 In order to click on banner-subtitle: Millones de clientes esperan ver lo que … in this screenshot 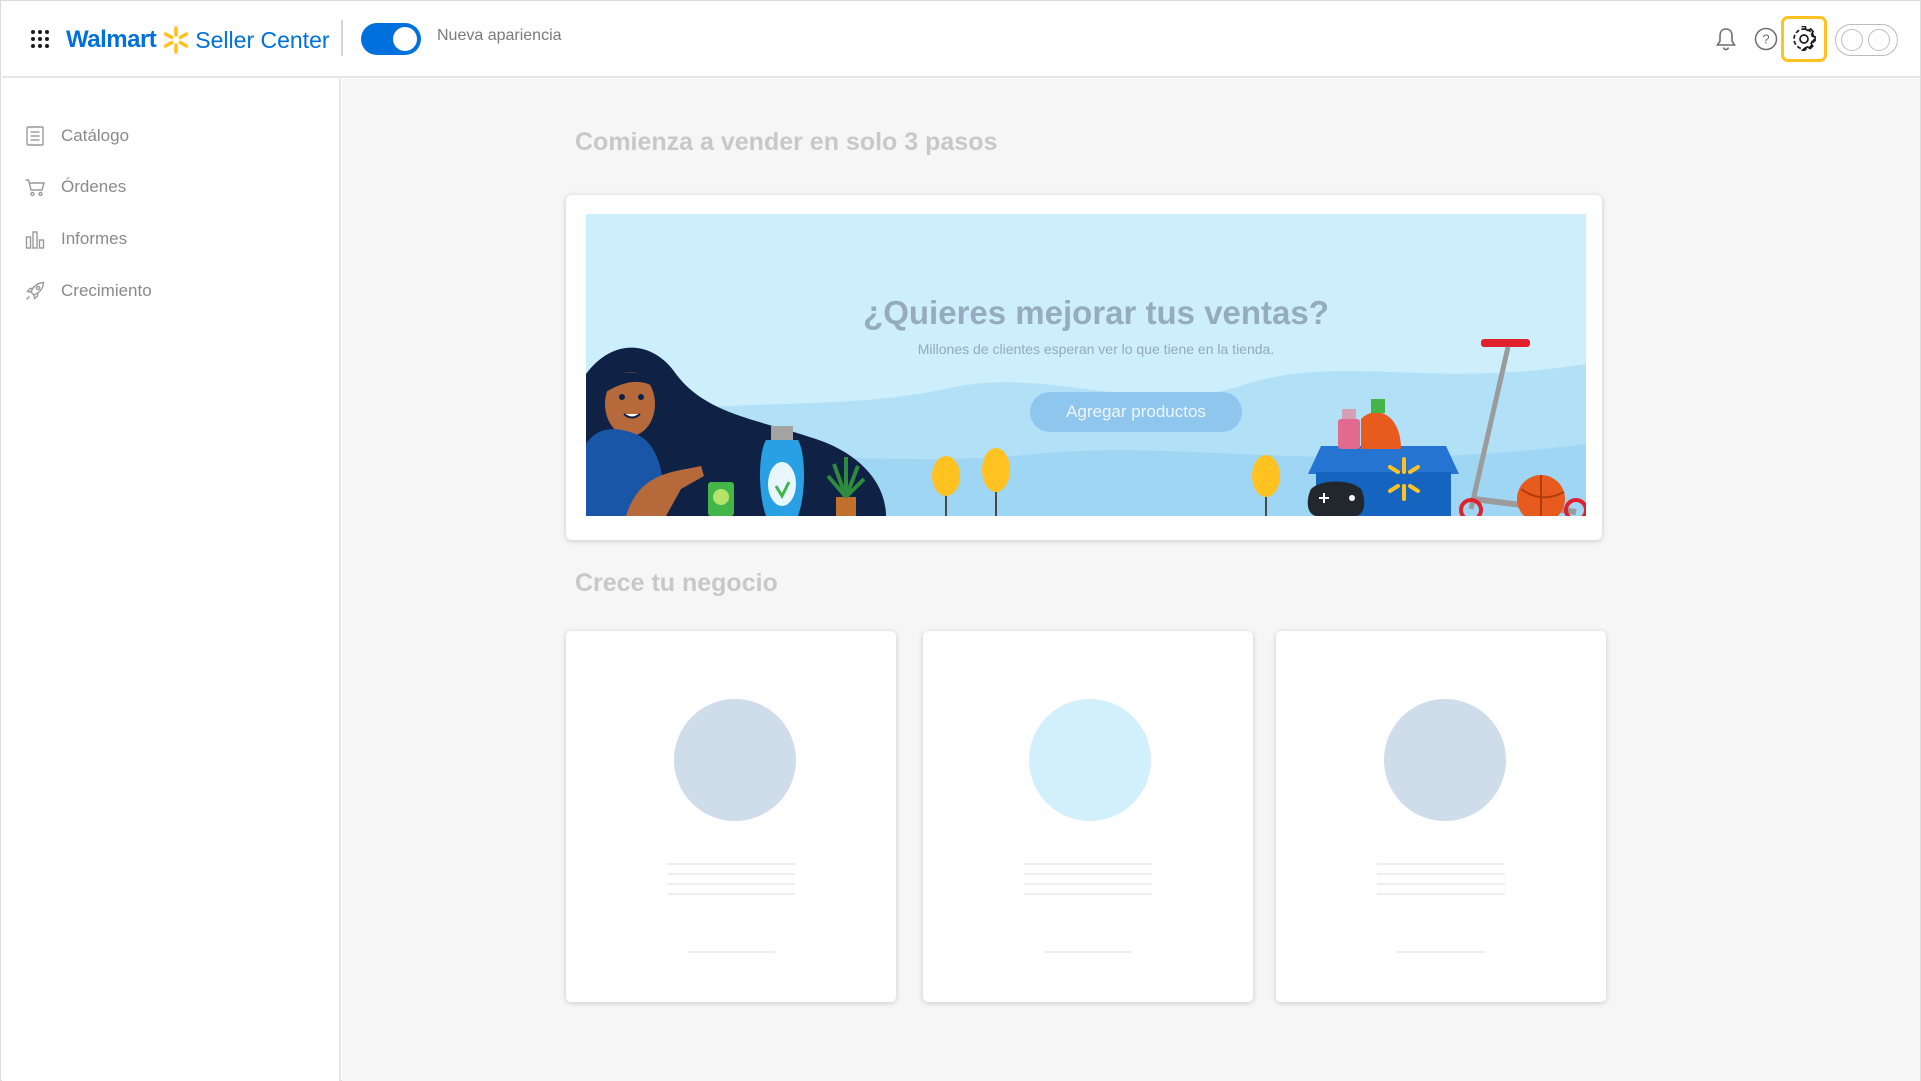, I will do `click(1096, 349)`.